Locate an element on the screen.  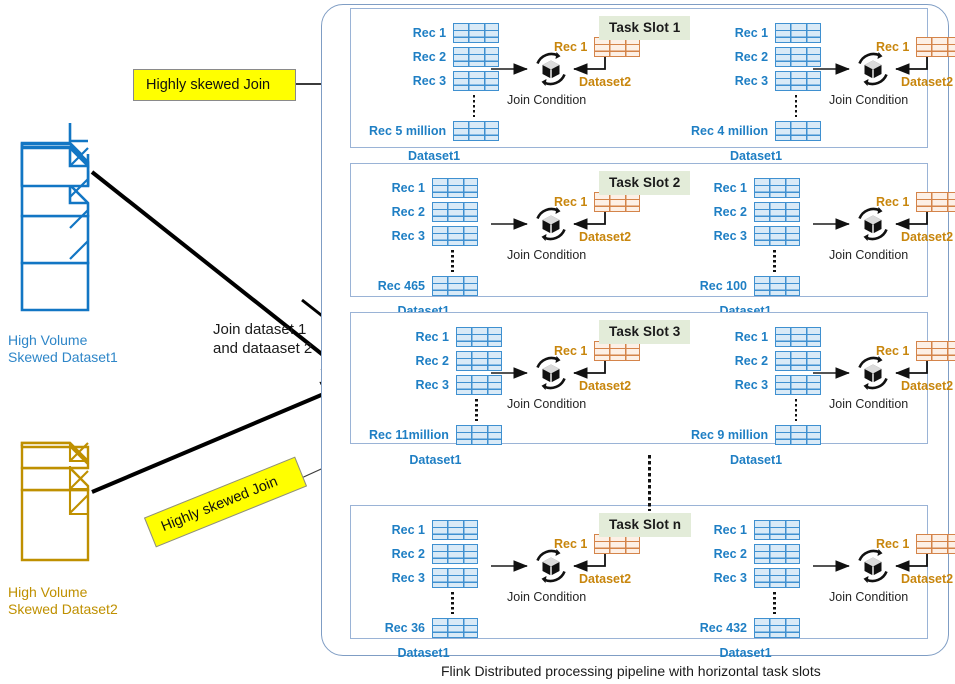
source-dataset1-top-doc is located at coordinates (55, 167).